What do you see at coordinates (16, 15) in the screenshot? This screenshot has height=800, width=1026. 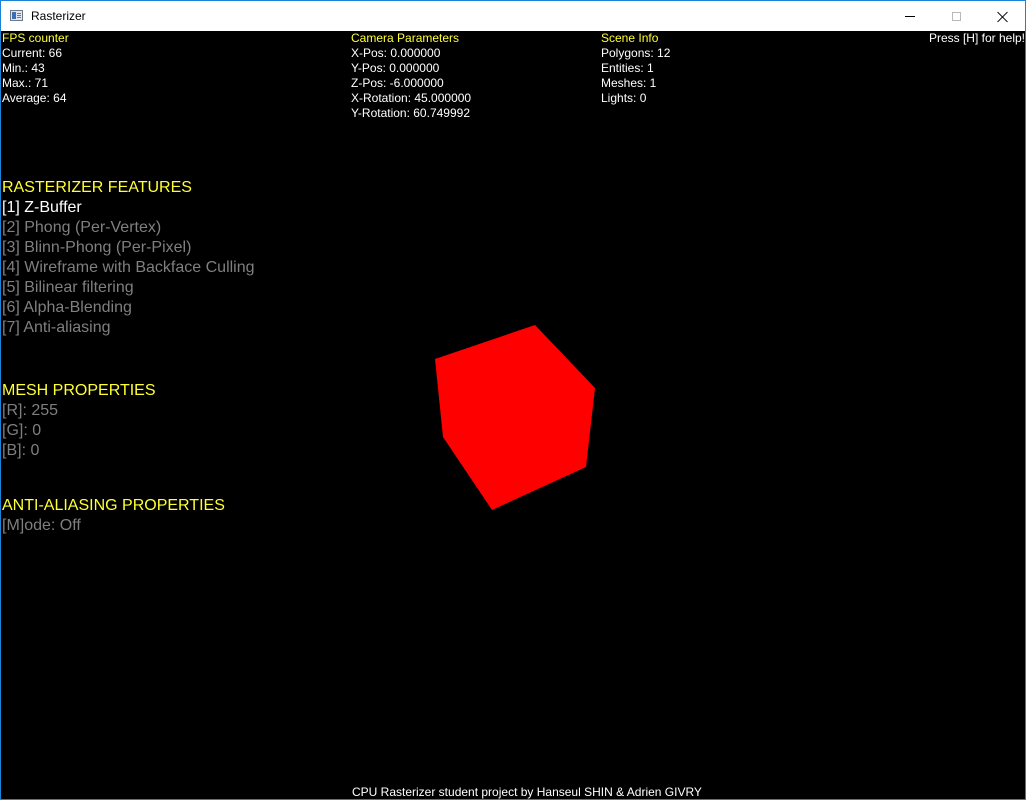 I see `app-window-icon` at bounding box center [16, 15].